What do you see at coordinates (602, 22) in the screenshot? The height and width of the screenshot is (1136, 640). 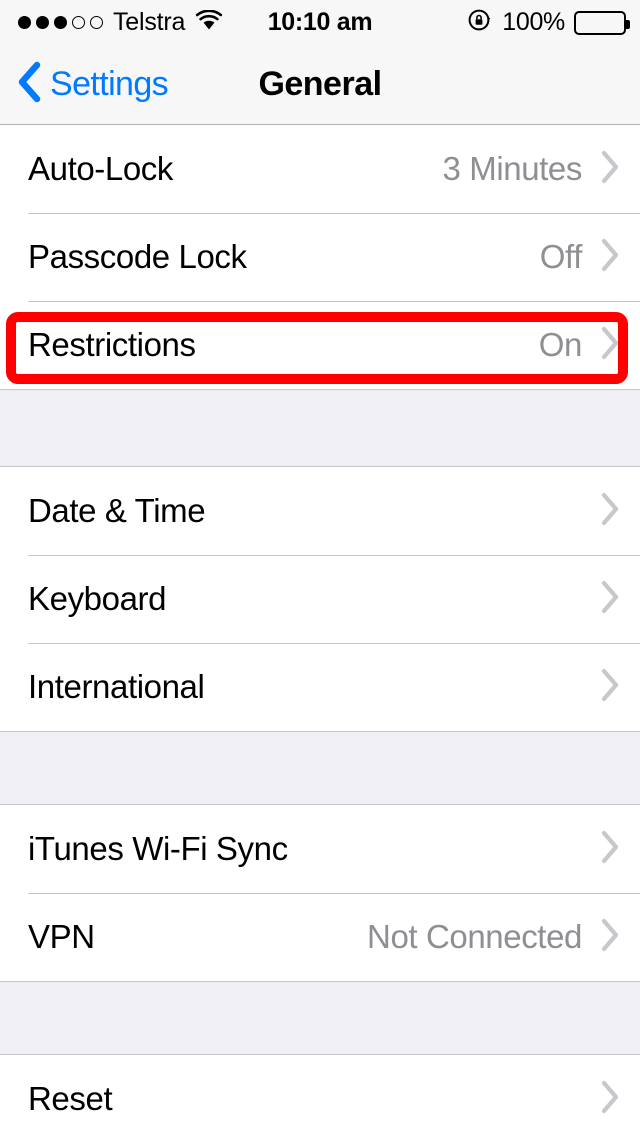 I see `battery-icon` at bounding box center [602, 22].